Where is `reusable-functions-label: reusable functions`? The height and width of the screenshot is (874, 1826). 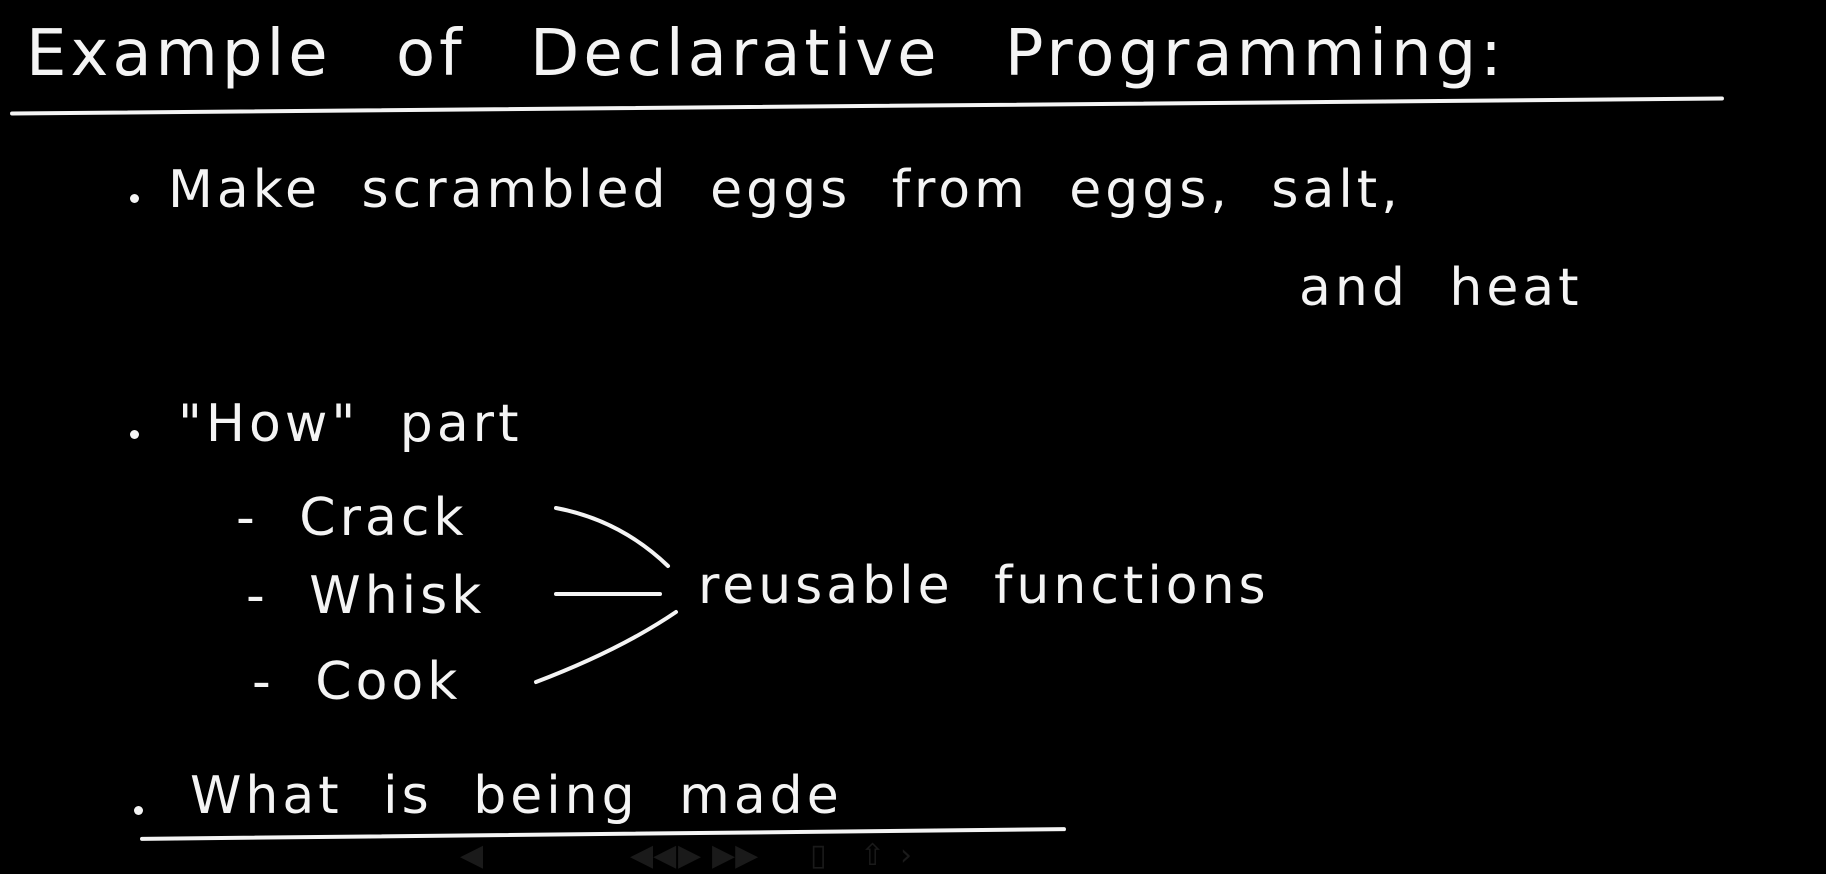
reusable-functions-label: reusable functions is located at coordinates (984, 586).